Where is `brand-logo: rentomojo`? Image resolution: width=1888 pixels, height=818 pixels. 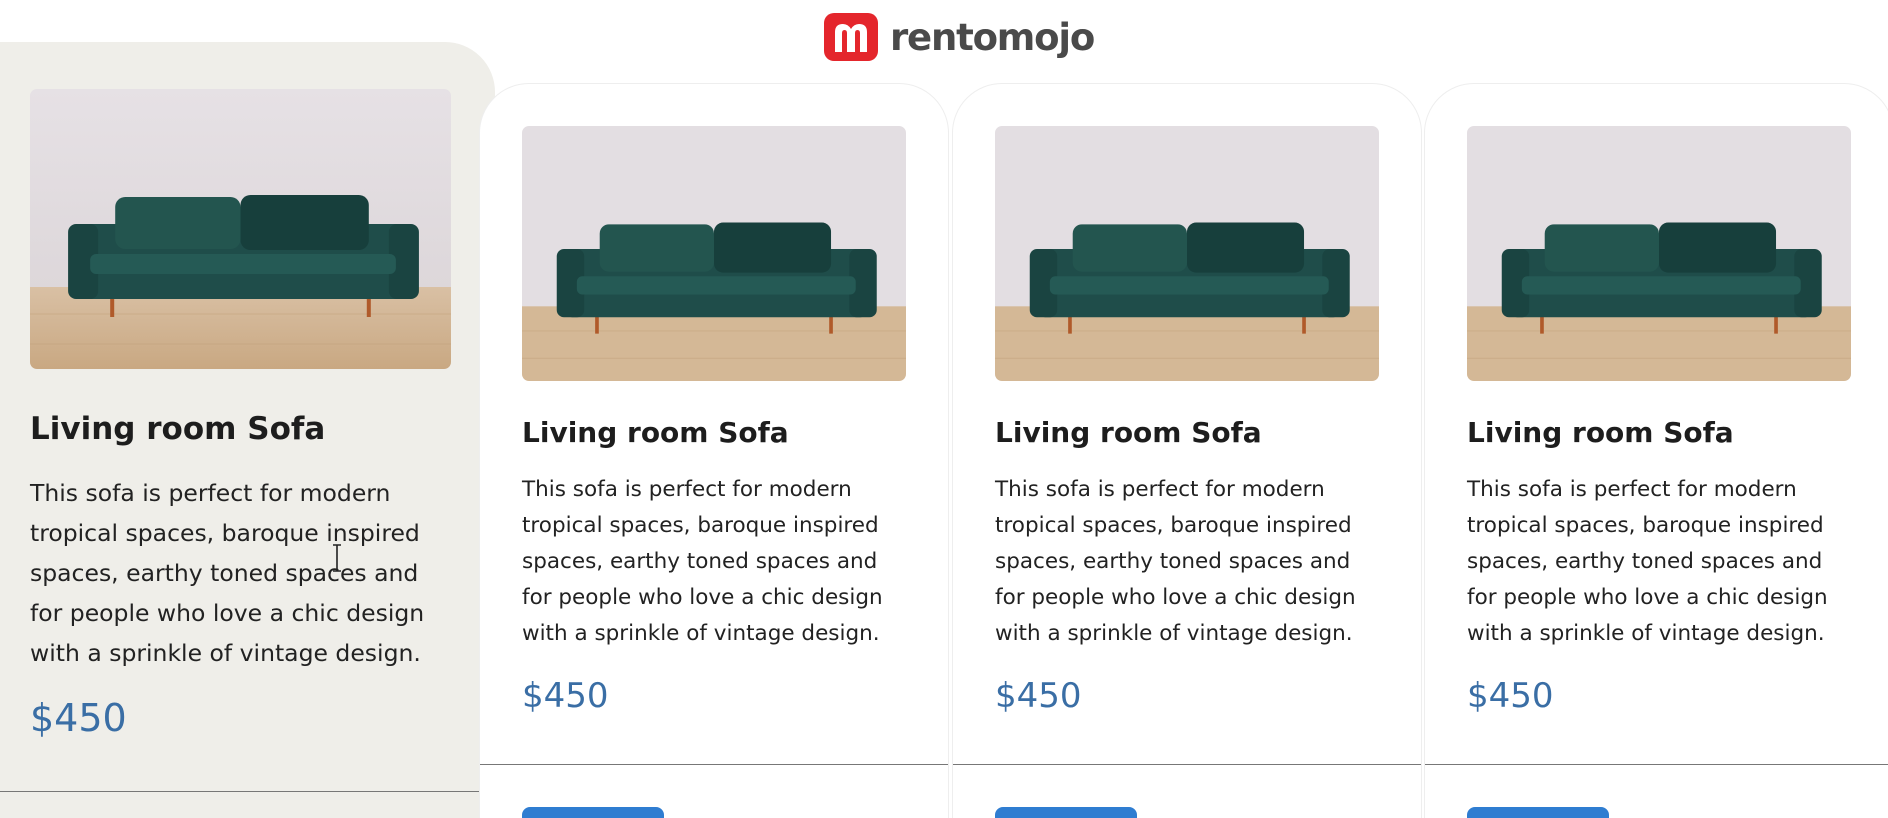
brand-logo: rentomojo is located at coordinates (959, 37).